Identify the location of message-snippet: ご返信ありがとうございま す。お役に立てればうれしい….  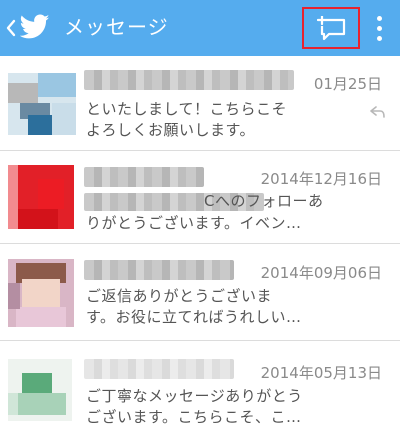
(194, 306).